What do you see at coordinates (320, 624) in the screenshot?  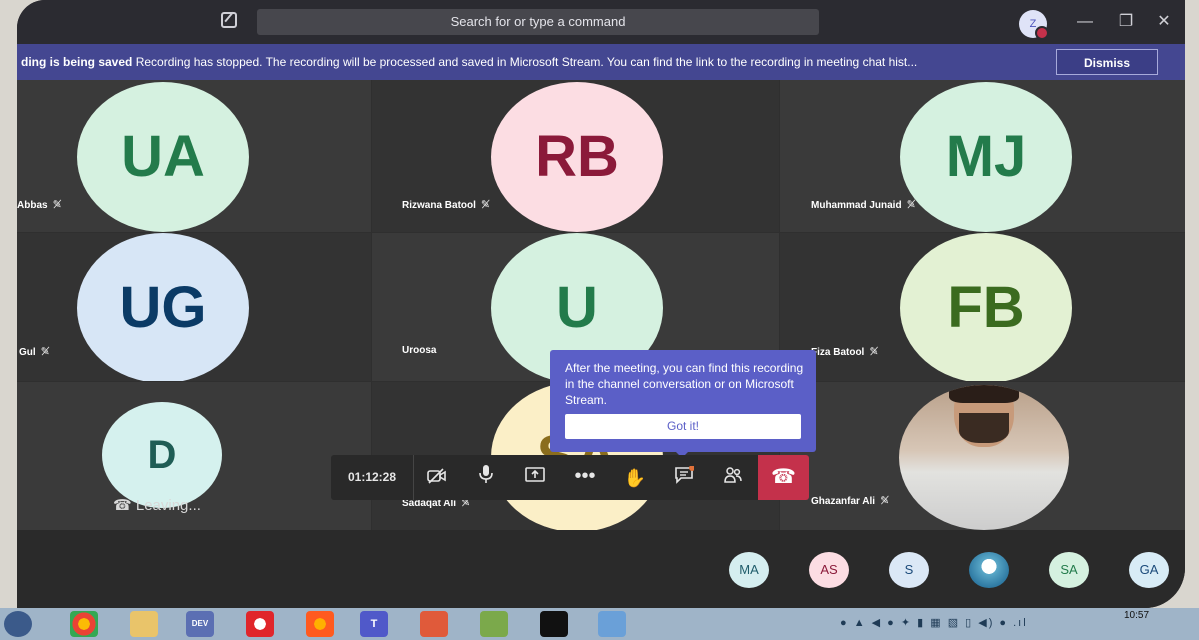 I see `firefox-icon` at bounding box center [320, 624].